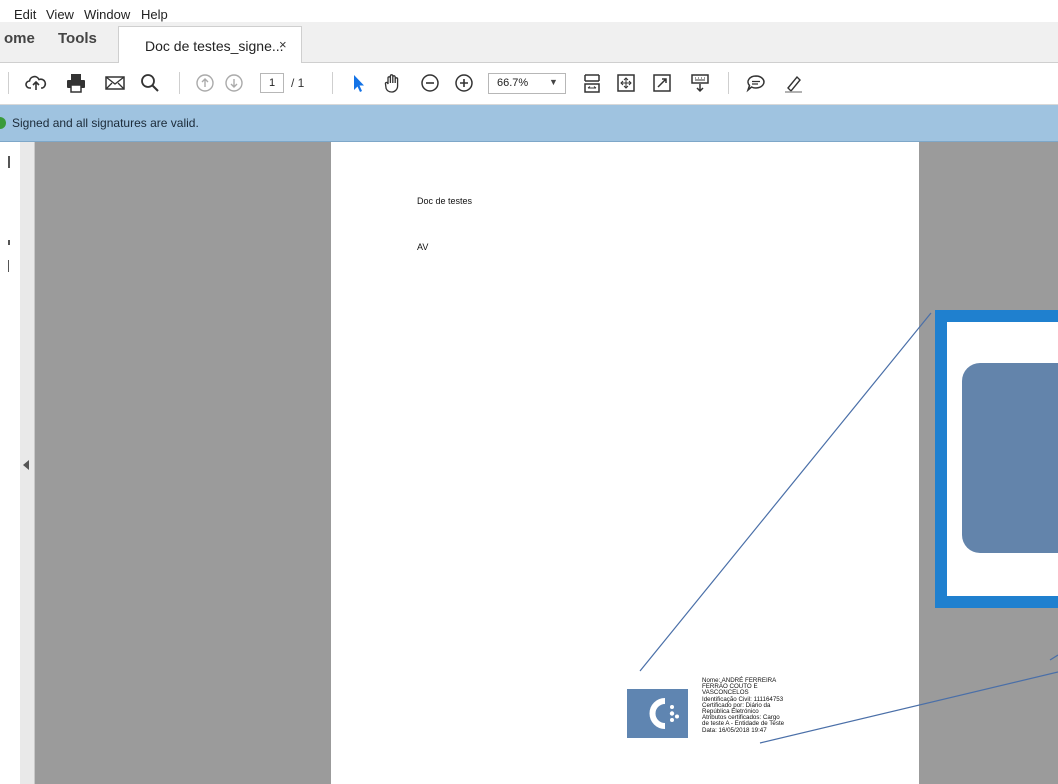 Image resolution: width=1058 pixels, height=784 pixels. I want to click on next-page-icon, so click(234, 83).